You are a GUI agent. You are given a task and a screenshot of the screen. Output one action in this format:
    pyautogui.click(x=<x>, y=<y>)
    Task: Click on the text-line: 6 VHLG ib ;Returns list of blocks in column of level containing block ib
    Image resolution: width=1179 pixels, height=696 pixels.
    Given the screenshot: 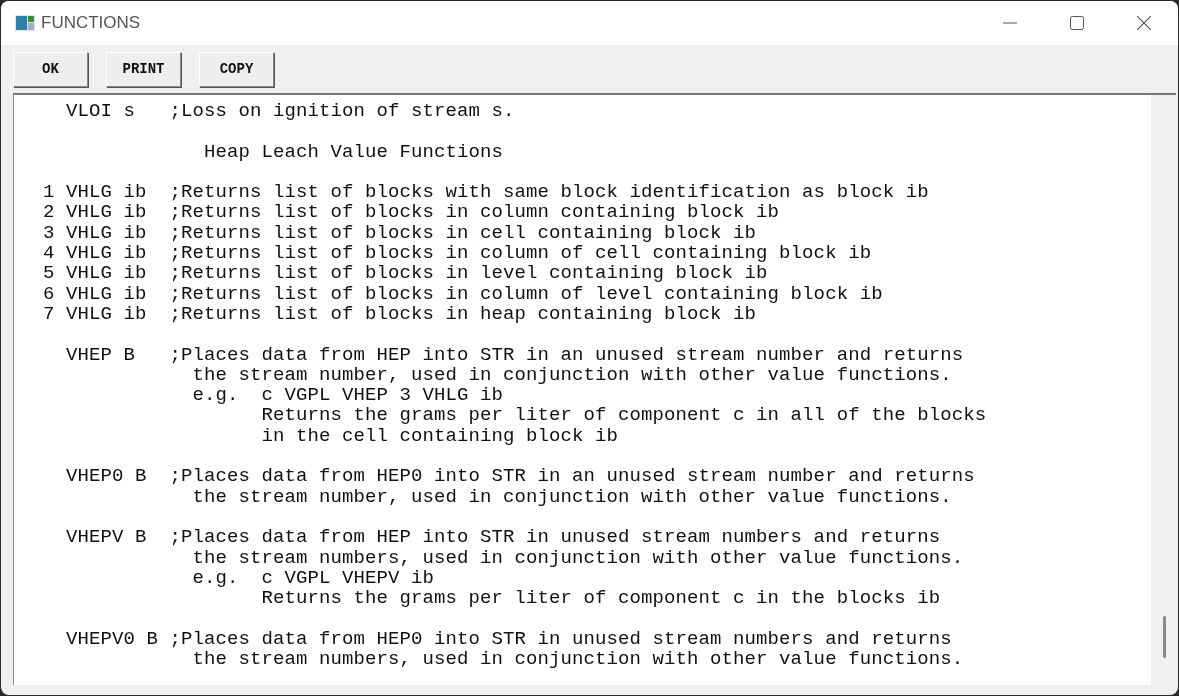 What is the action you would take?
    pyautogui.click(x=463, y=293)
    